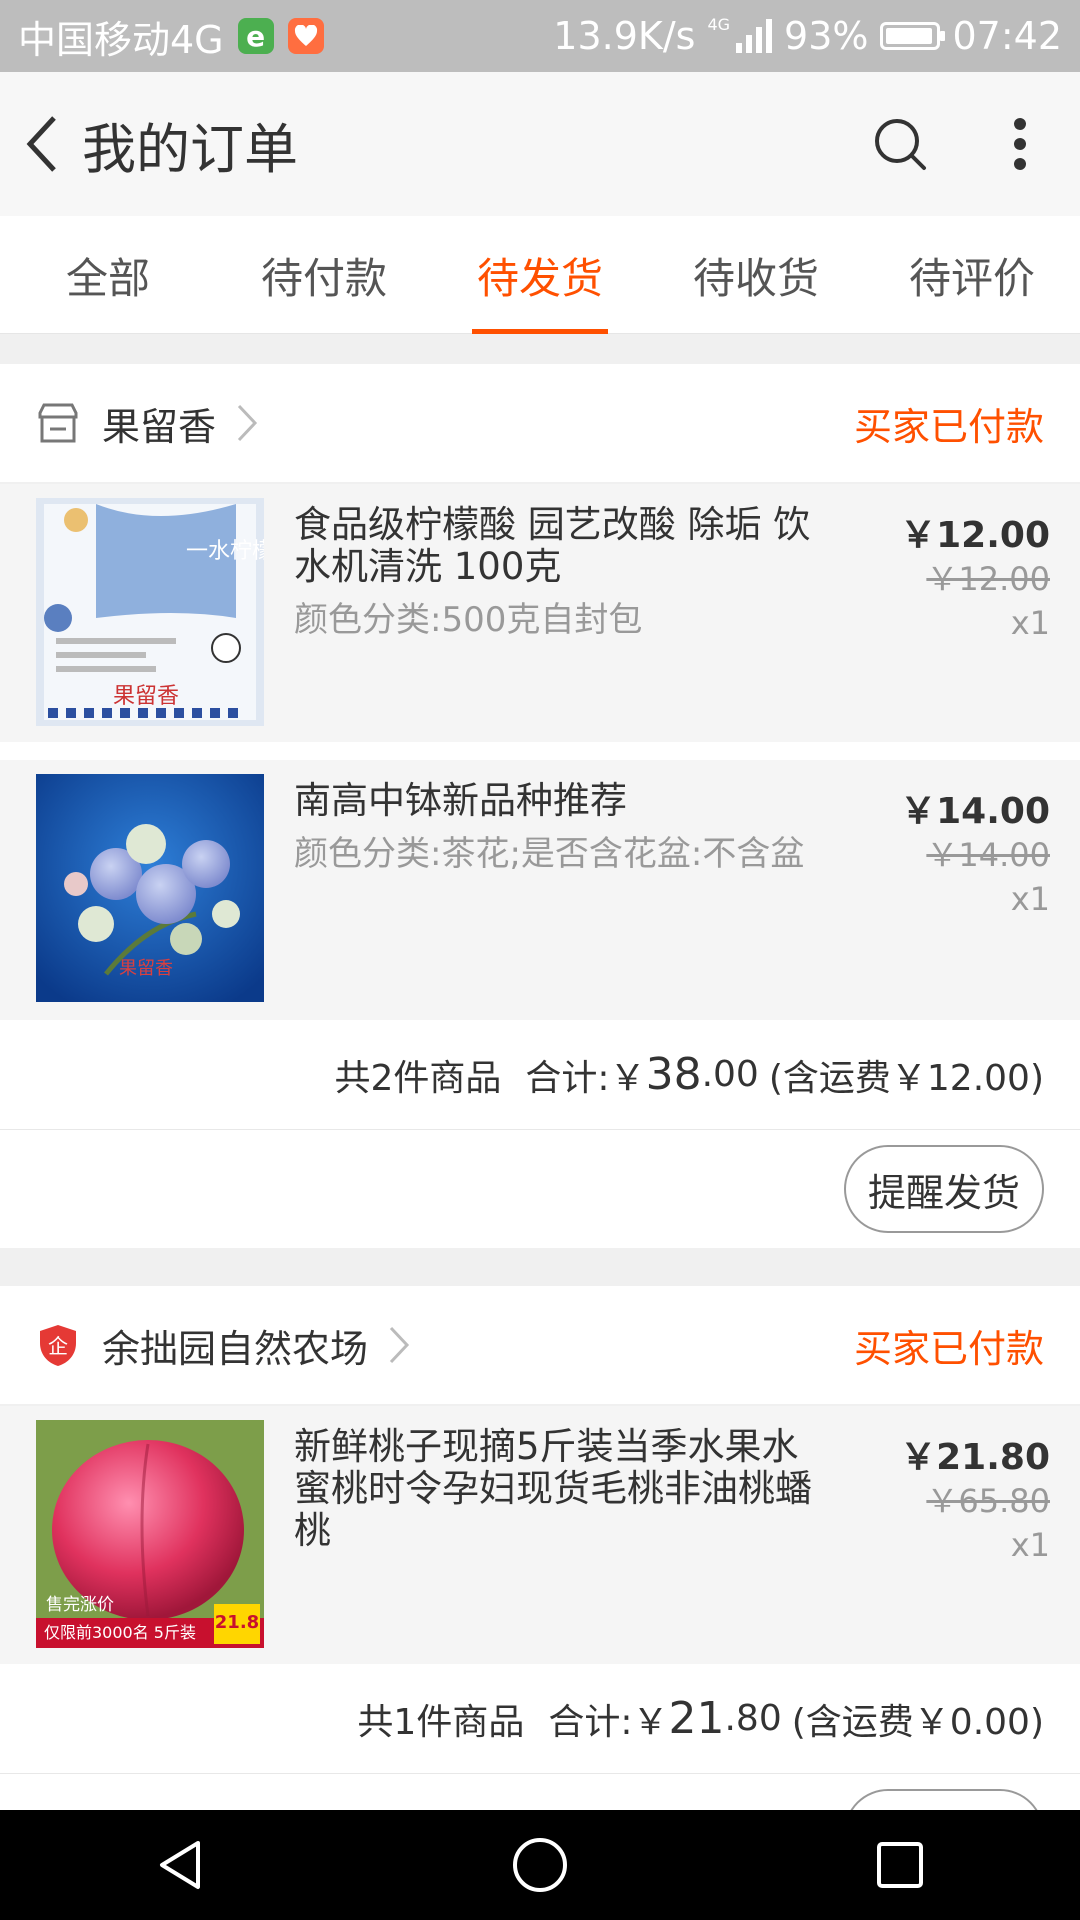 The height and width of the screenshot is (1920, 1080). Describe the element at coordinates (756, 275) in the screenshot. I see `tab-pending-receipt: 待收货` at that location.